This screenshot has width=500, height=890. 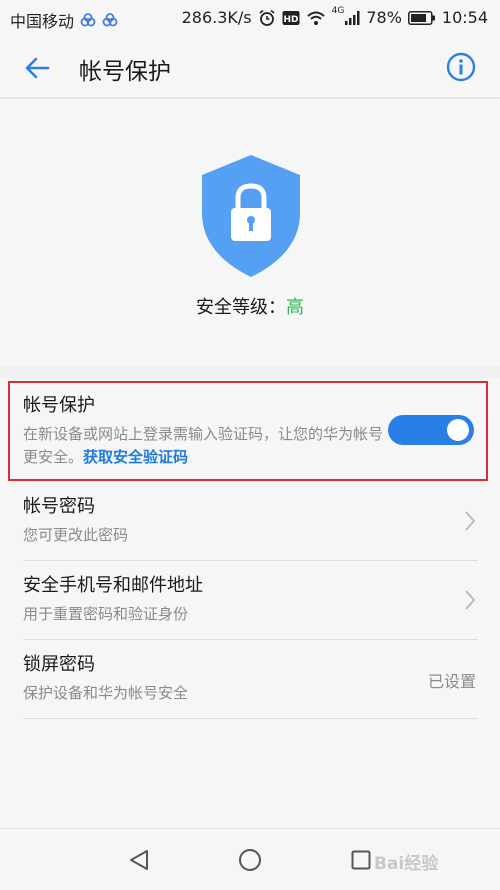 I want to click on nav-back-icon, so click(x=139, y=860).